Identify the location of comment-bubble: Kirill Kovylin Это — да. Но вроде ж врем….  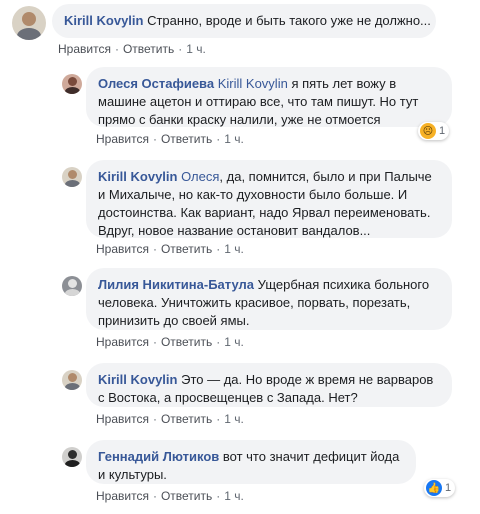
(269, 385).